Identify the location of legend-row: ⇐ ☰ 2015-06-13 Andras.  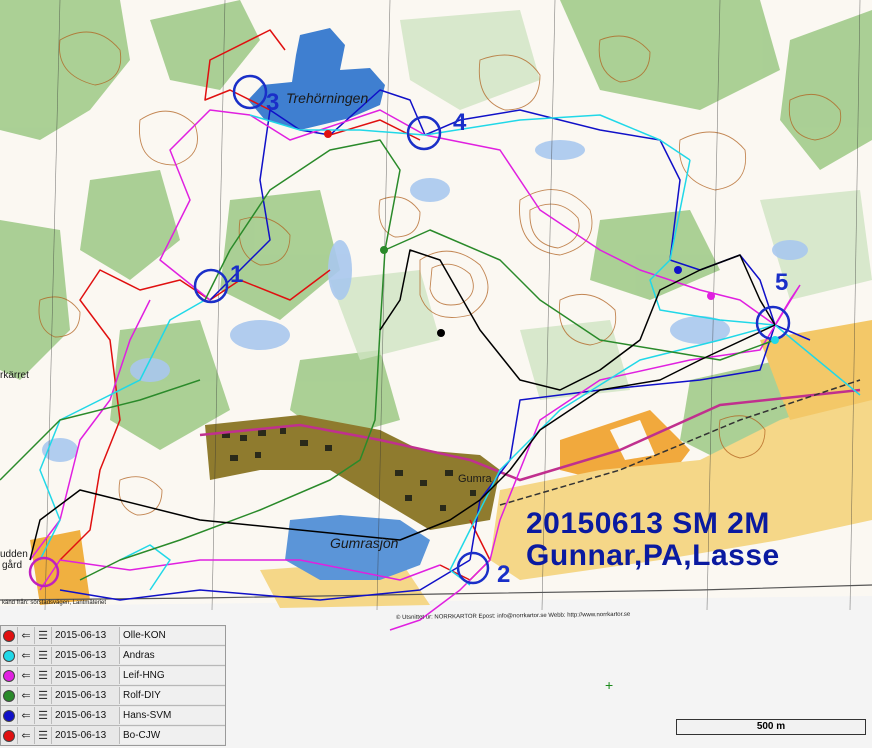
(113, 656).